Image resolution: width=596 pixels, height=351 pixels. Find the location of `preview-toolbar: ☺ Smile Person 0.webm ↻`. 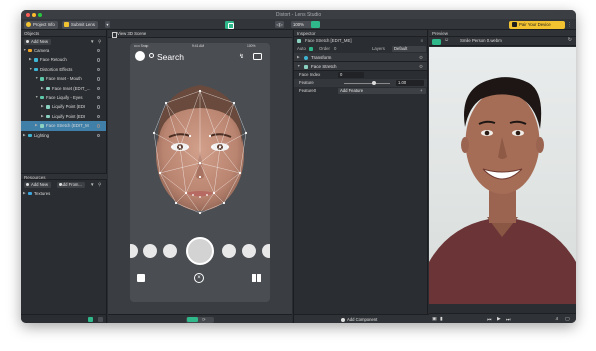

preview-toolbar: ☺ Smile Person 0.webm ↻ is located at coordinates (502, 41).